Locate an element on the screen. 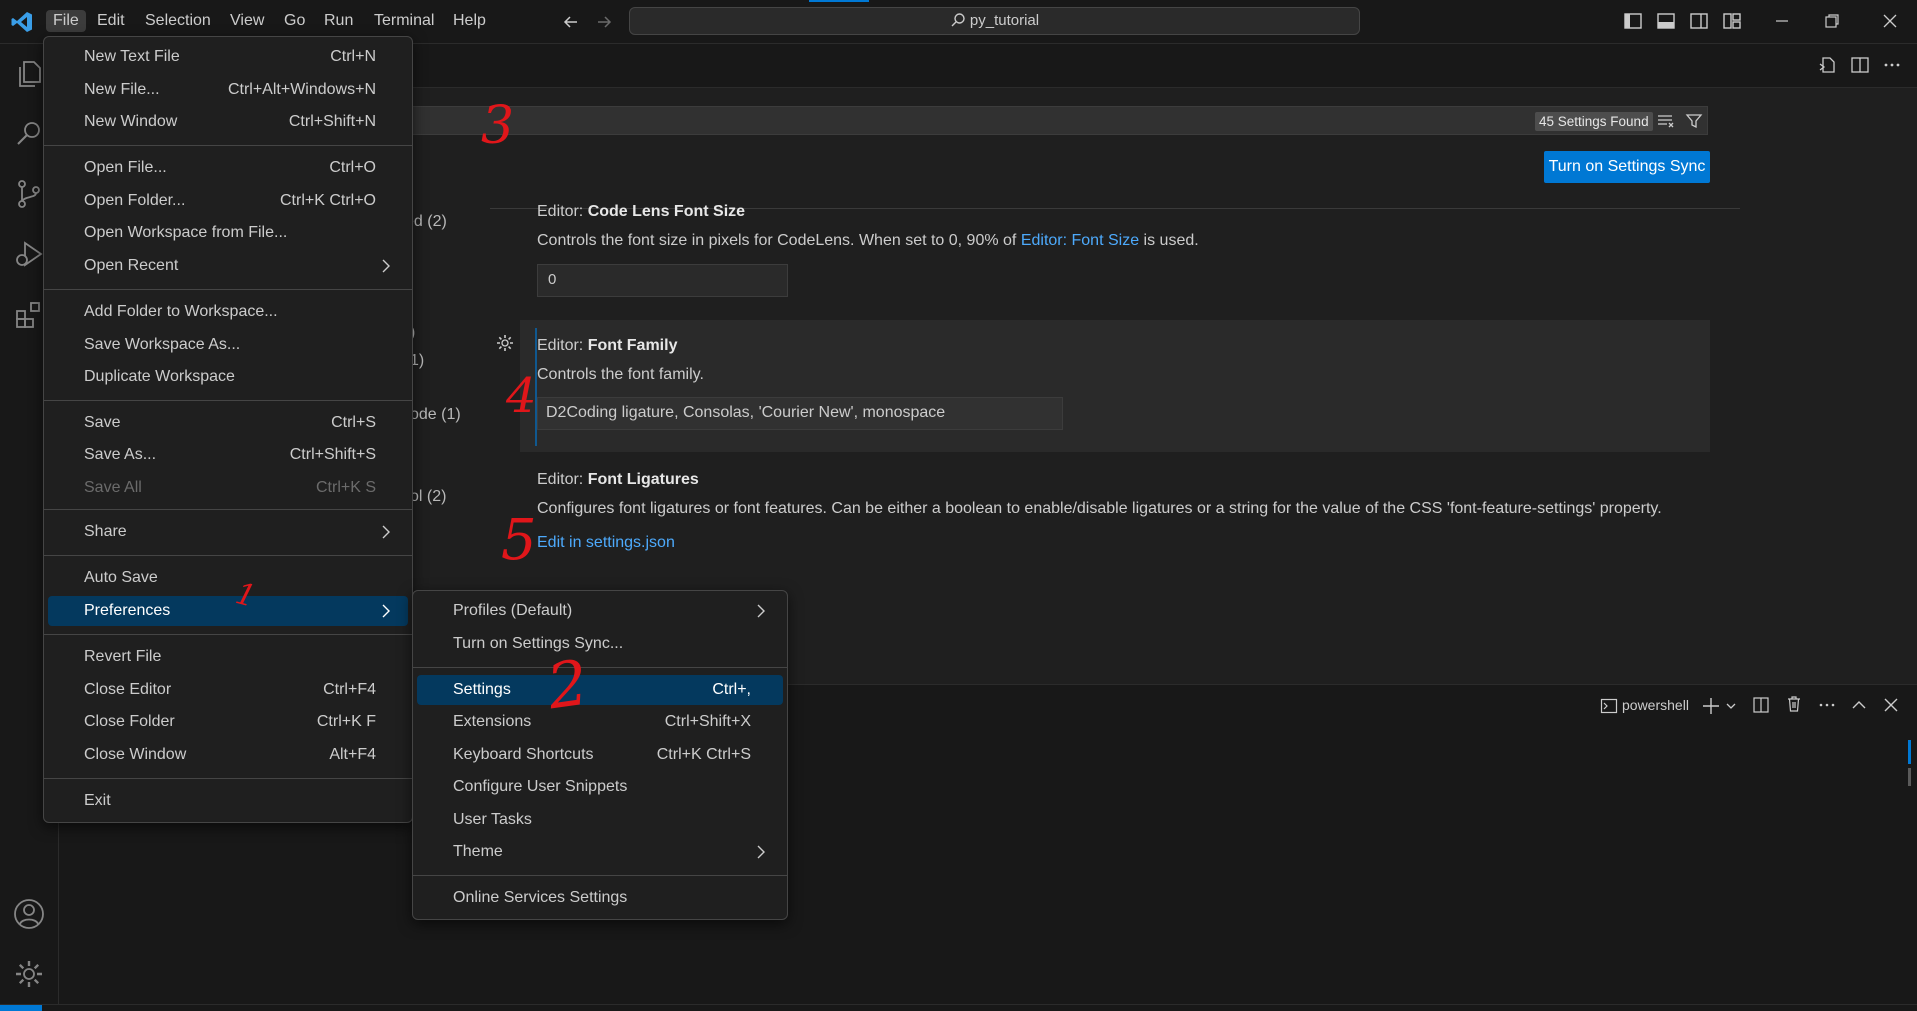 The width and height of the screenshot is (1917, 1011). menu-terminal: Terminal is located at coordinates (404, 21).